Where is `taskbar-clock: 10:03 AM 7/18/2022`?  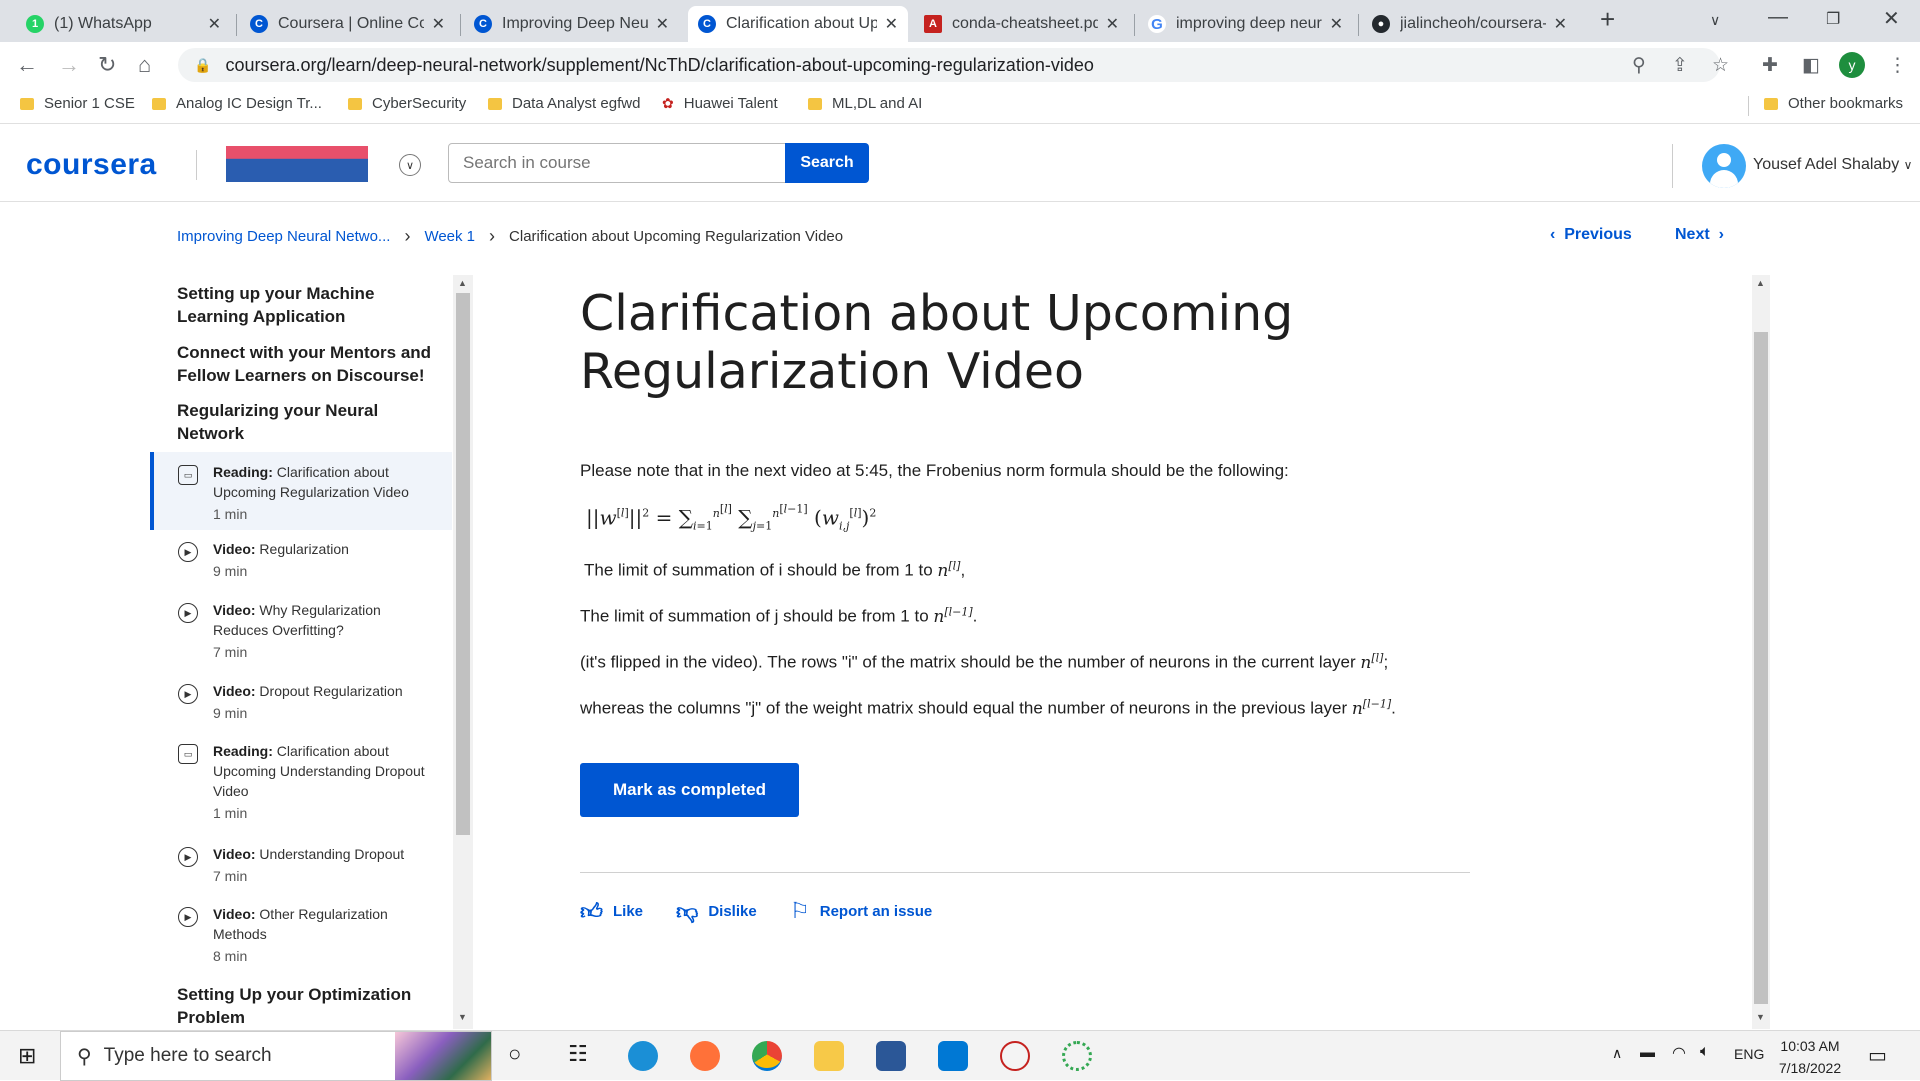
taskbar-clock: 10:03 AM 7/18/2022 is located at coordinates (1810, 1057).